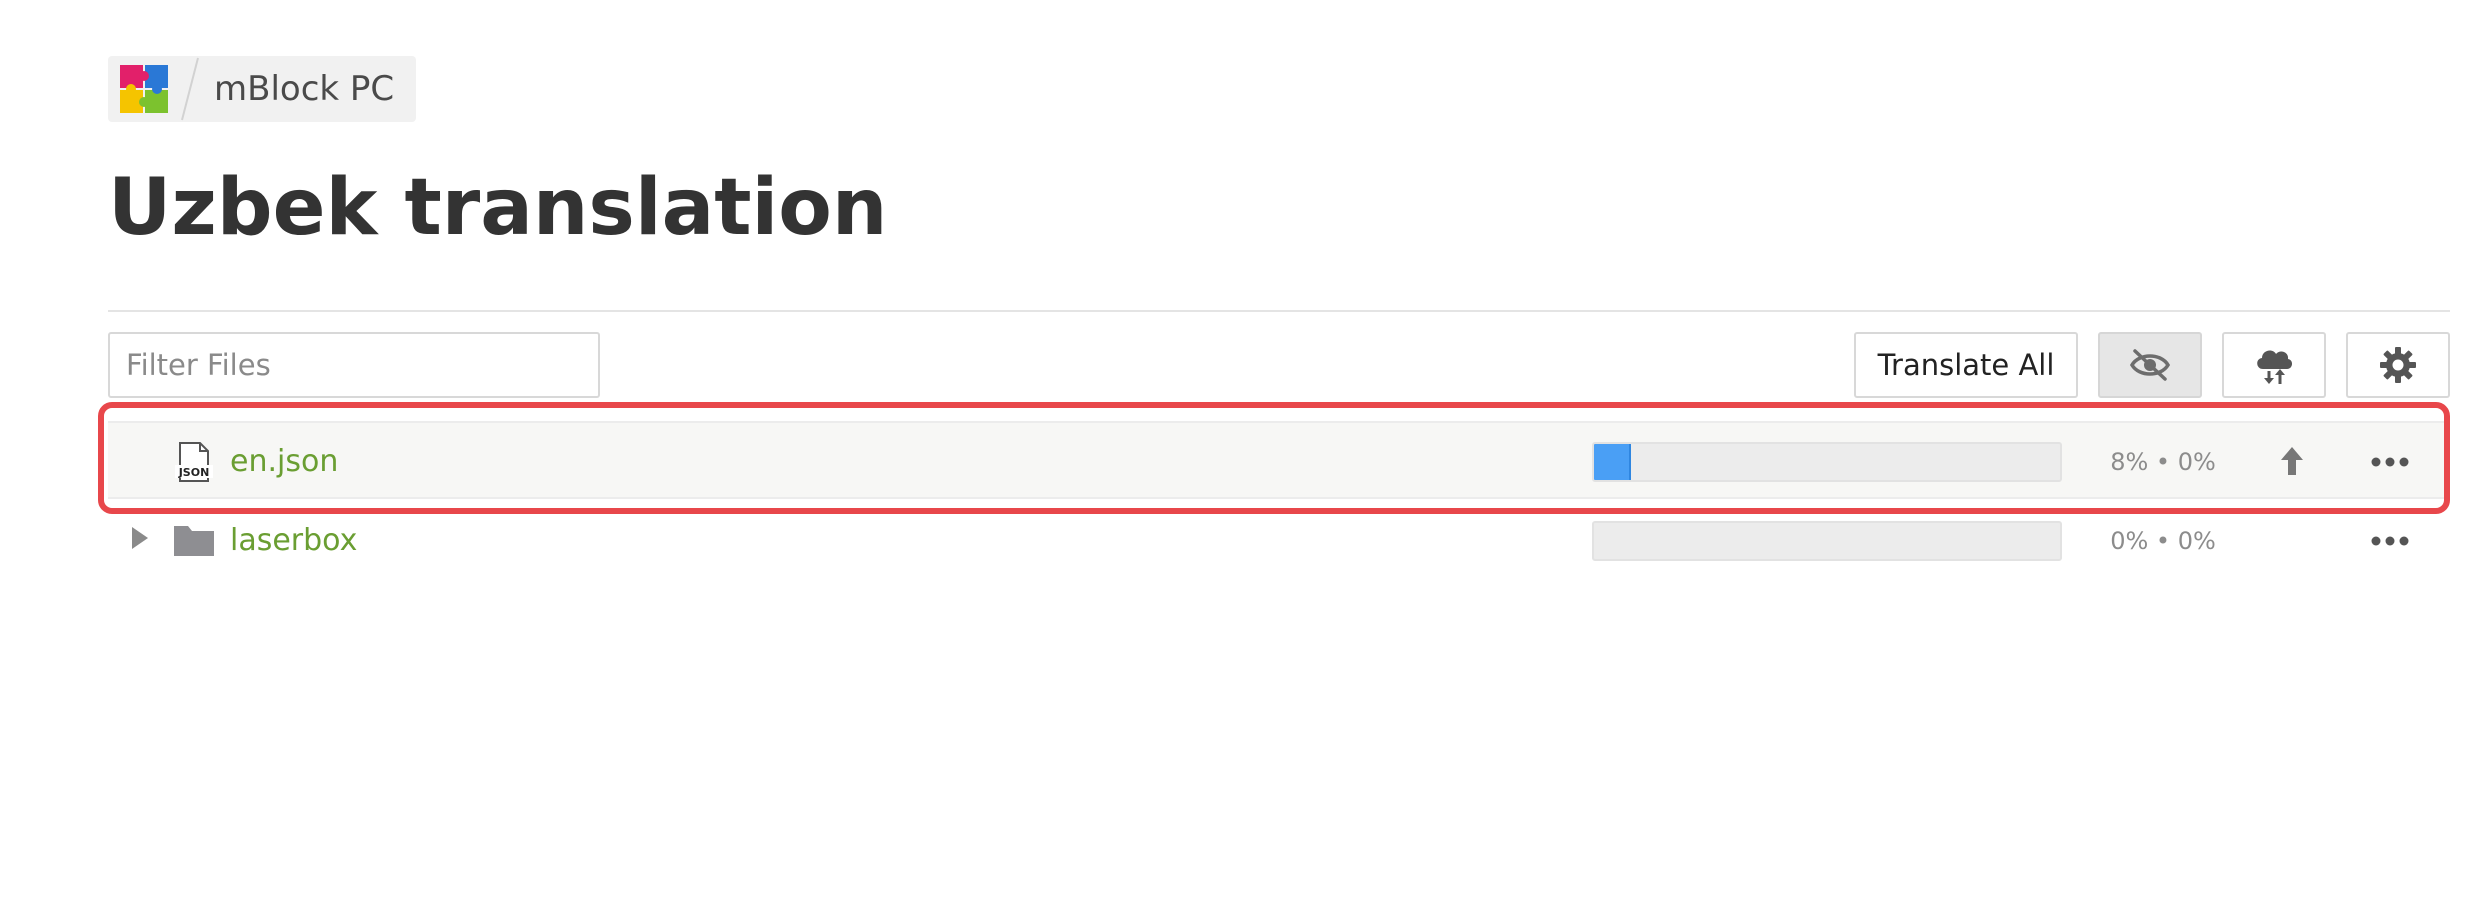 The width and height of the screenshot is (2480, 910). I want to click on project-logo-icon, so click(144, 89).